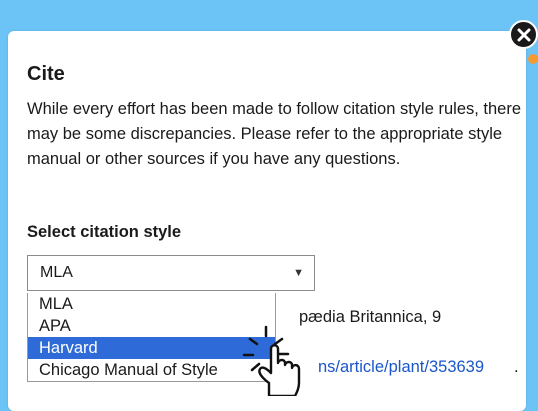 The height and width of the screenshot is (411, 538). Describe the element at coordinates (533, 59) in the screenshot. I see `accent-dot` at that location.